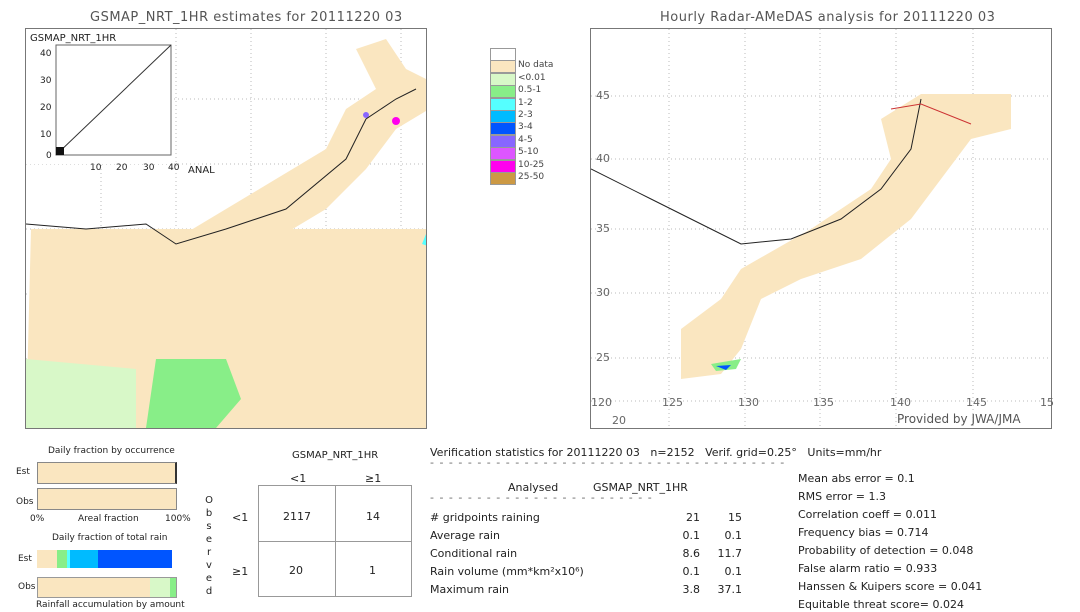 The width and height of the screenshot is (1080, 612). What do you see at coordinates (46, 108) in the screenshot?
I see `inset-ytick: 20` at bounding box center [46, 108].